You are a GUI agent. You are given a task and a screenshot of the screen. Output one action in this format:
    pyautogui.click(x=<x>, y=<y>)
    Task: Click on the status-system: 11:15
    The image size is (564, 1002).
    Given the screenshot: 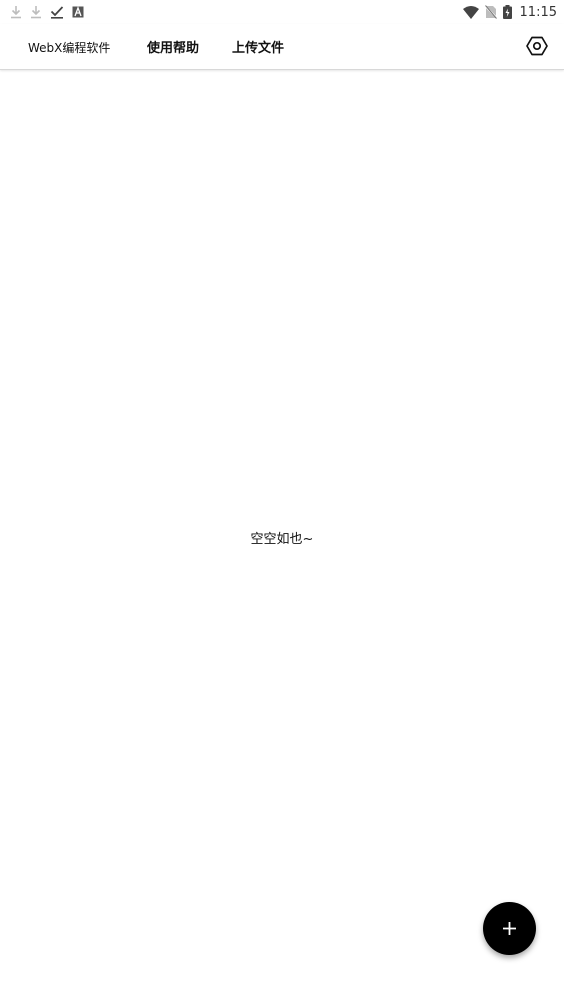 What is the action you would take?
    pyautogui.click(x=509, y=12)
    